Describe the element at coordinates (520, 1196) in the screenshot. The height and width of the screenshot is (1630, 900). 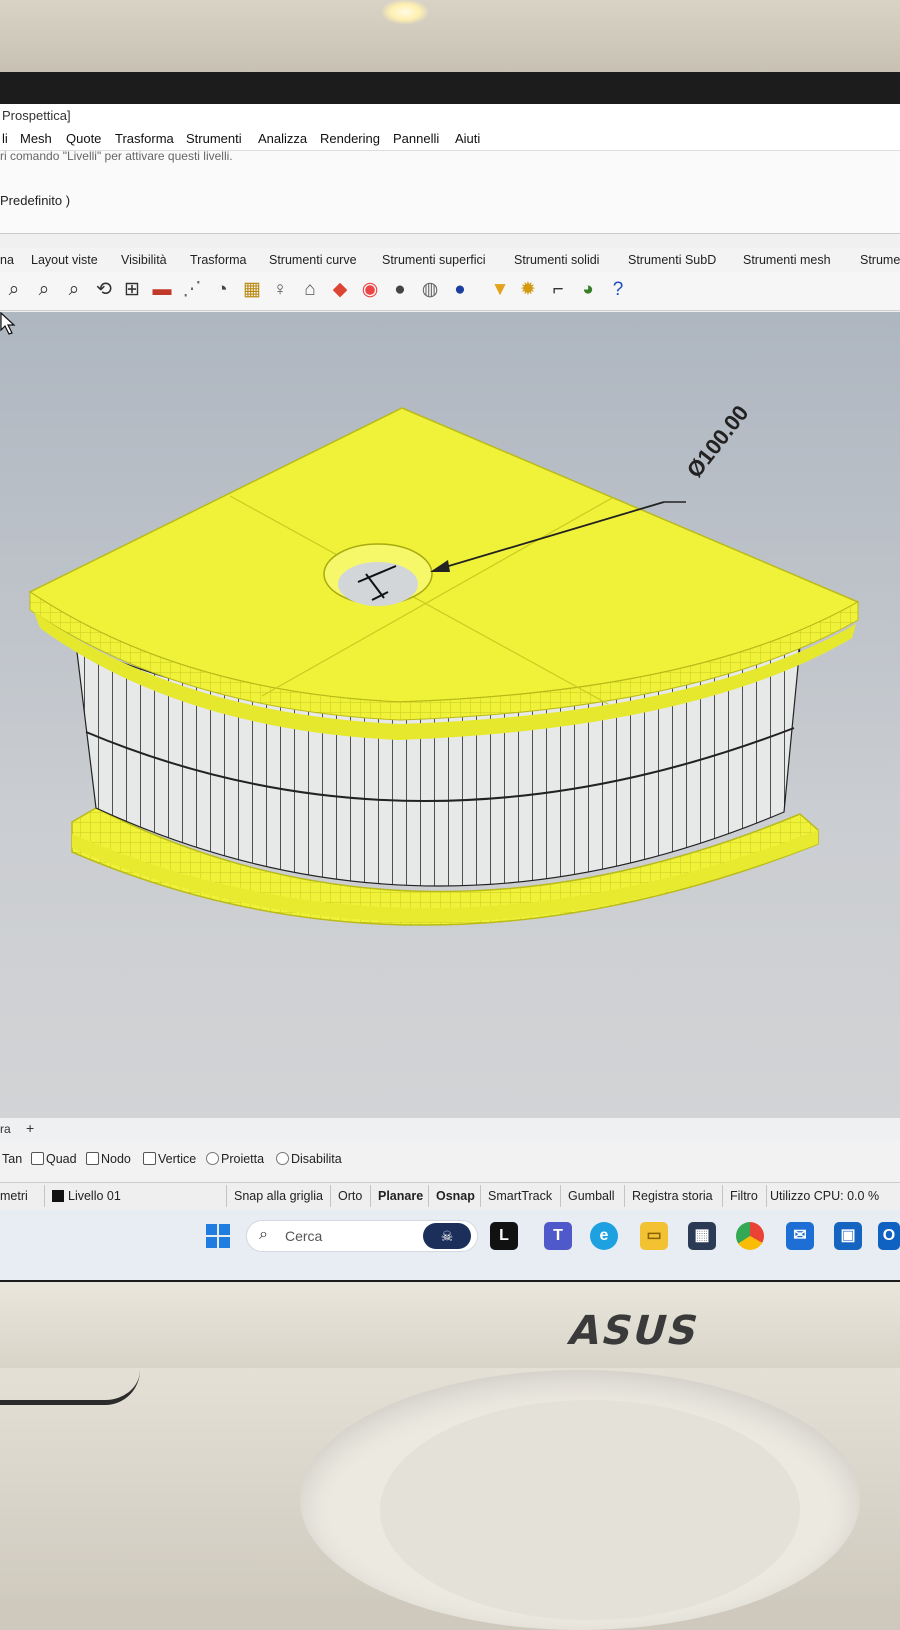
I see `smarttrack-button: SmartTrack` at that location.